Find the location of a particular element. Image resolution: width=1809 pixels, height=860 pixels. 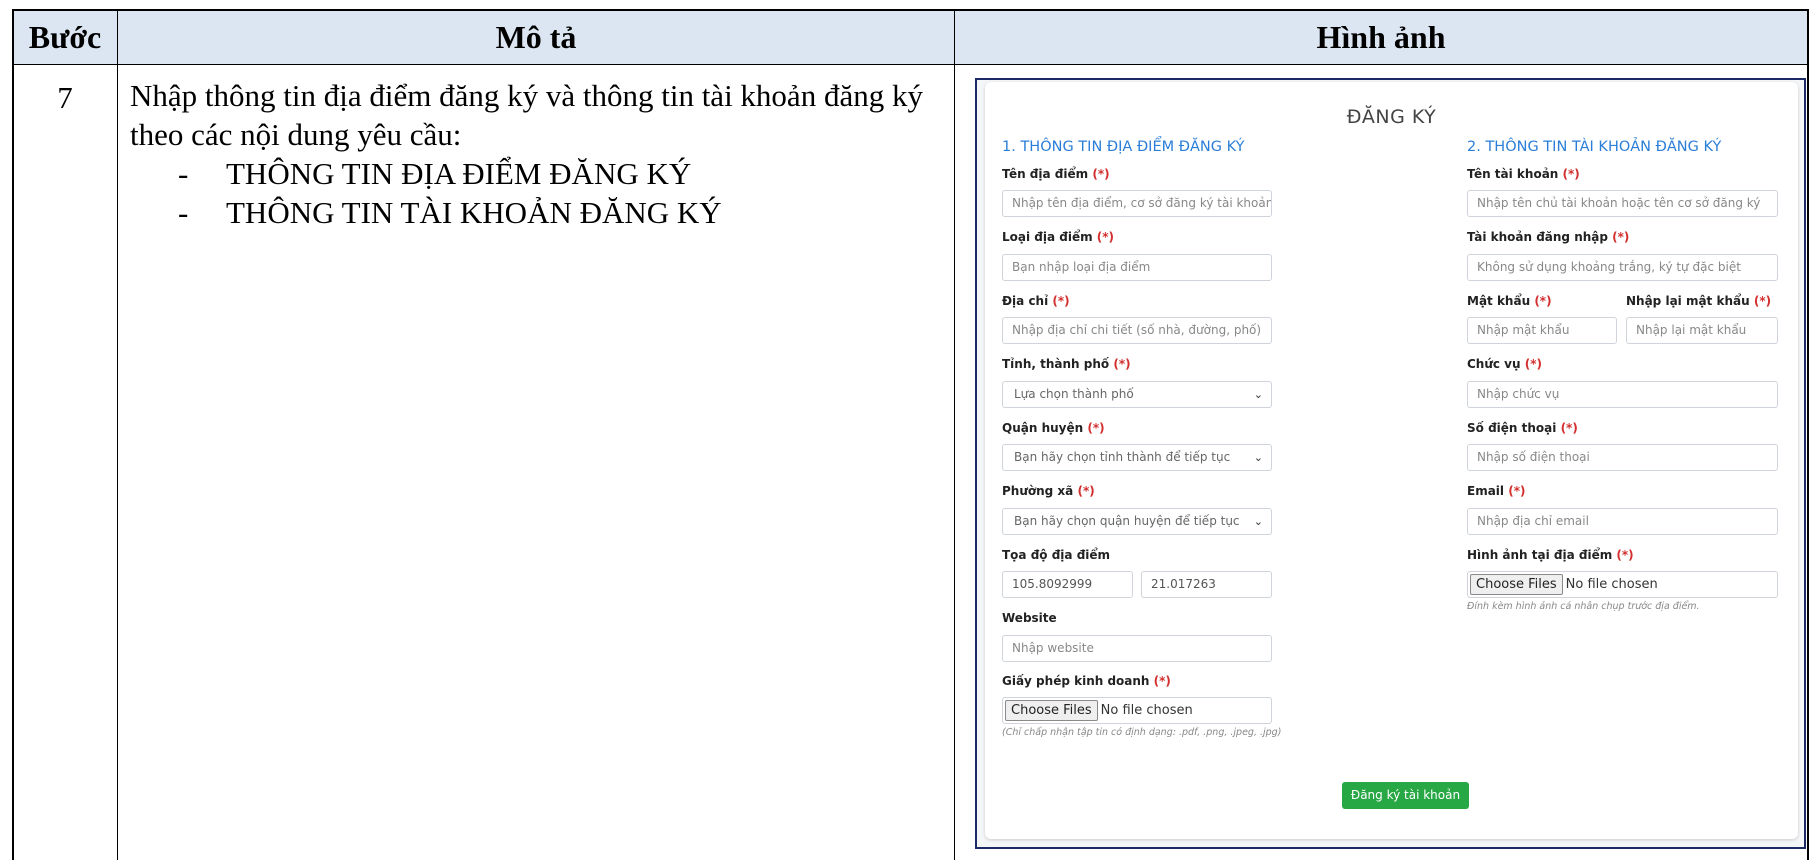

label-district: Quận huyện (*) is located at coordinates (1053, 428).